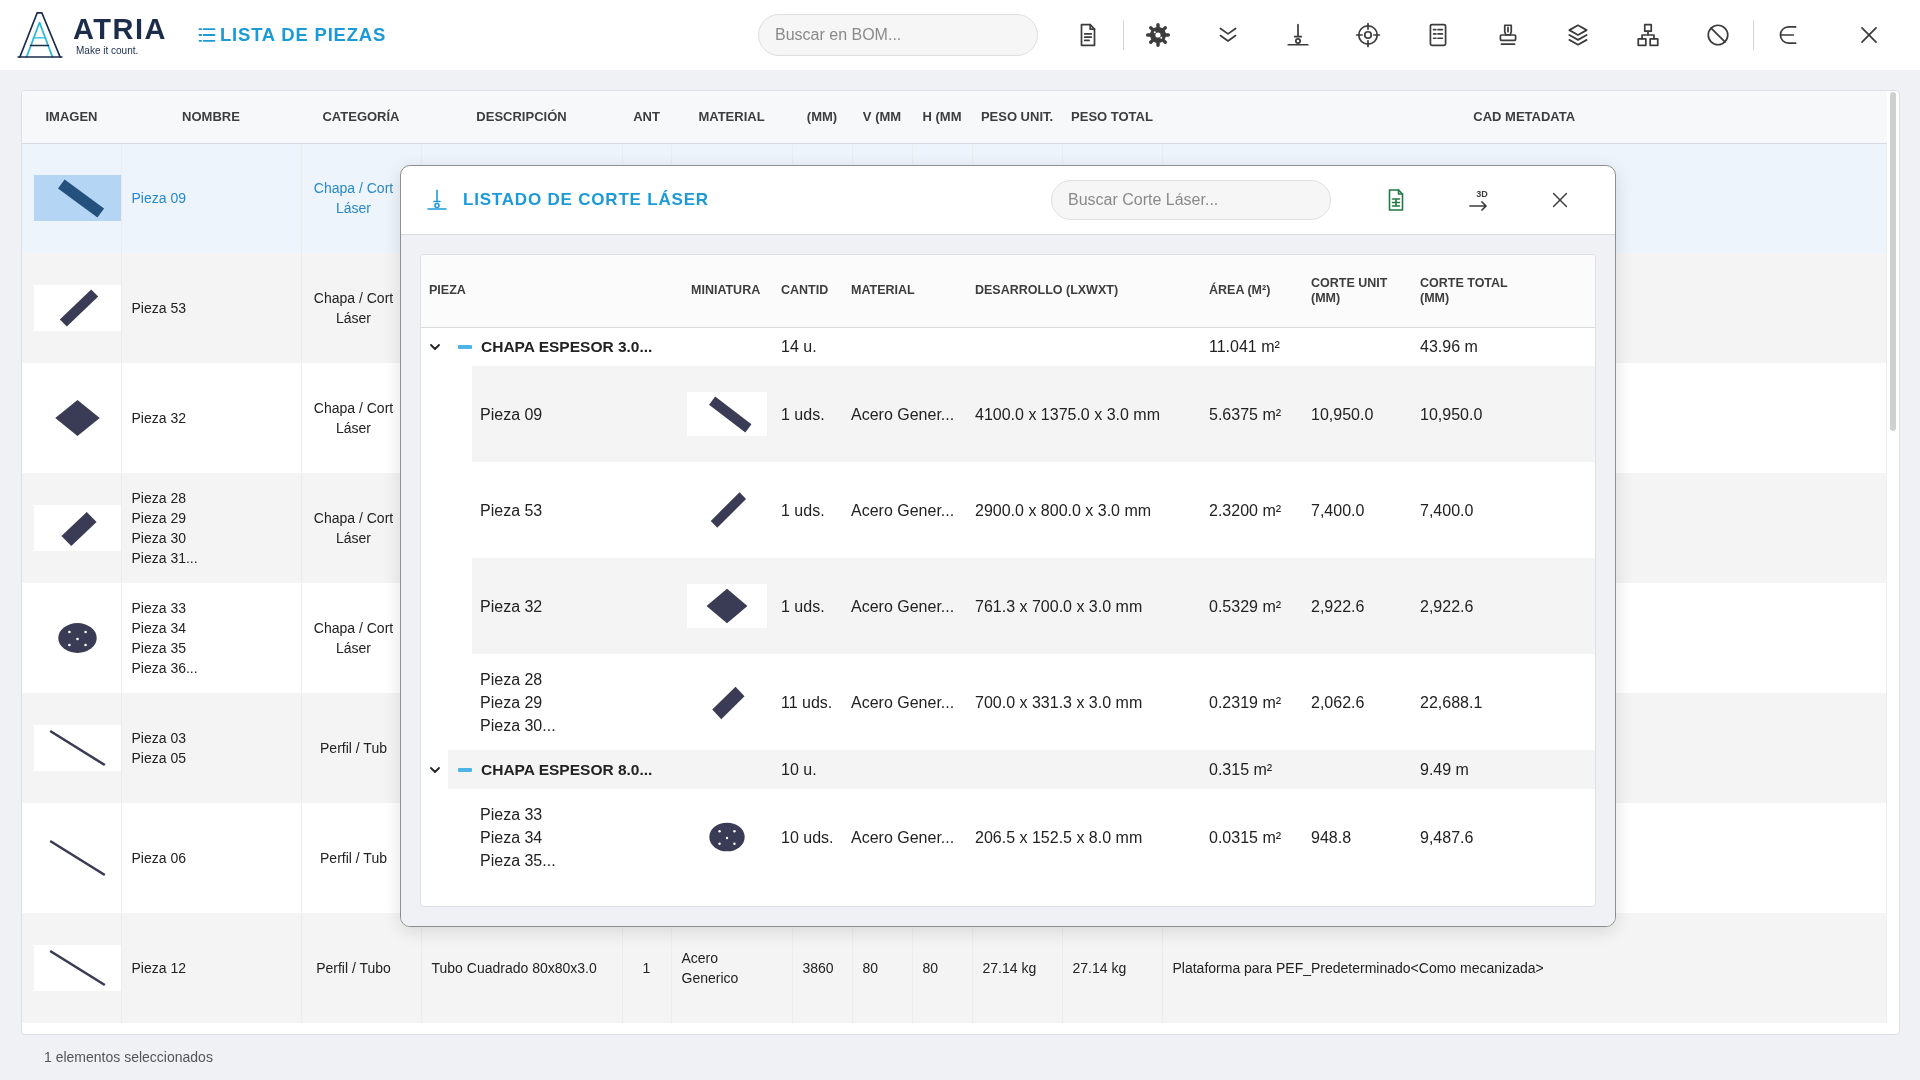 The height and width of the screenshot is (1080, 1920). What do you see at coordinates (128, 1057) in the screenshot?
I see `status-text: 1 elementos seleccionados` at bounding box center [128, 1057].